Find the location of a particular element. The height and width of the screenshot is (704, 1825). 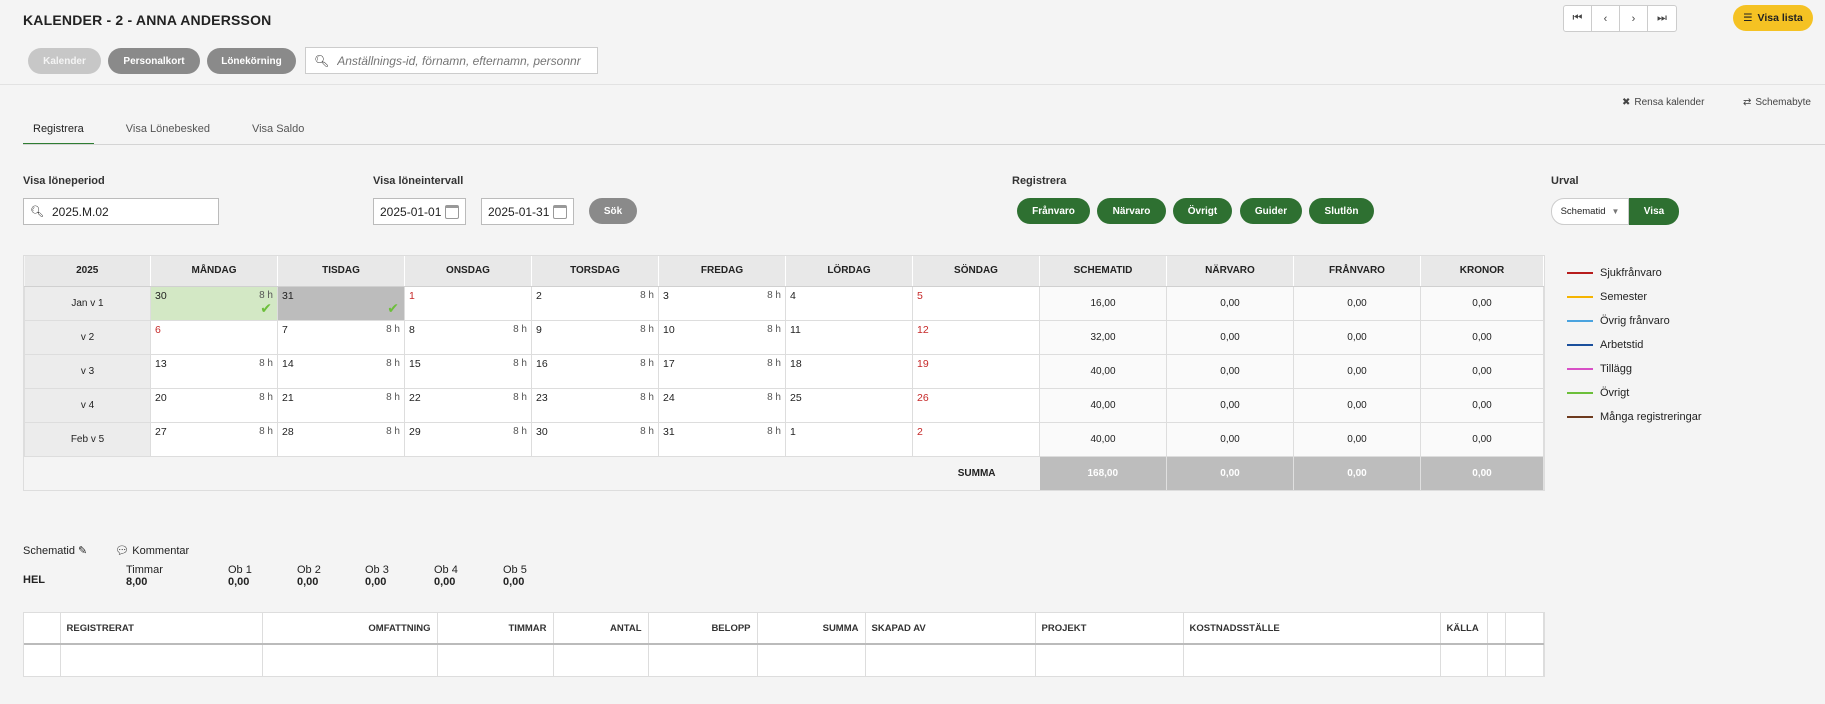

calendar-day-cell: 2 8 h is located at coordinates (595, 303).